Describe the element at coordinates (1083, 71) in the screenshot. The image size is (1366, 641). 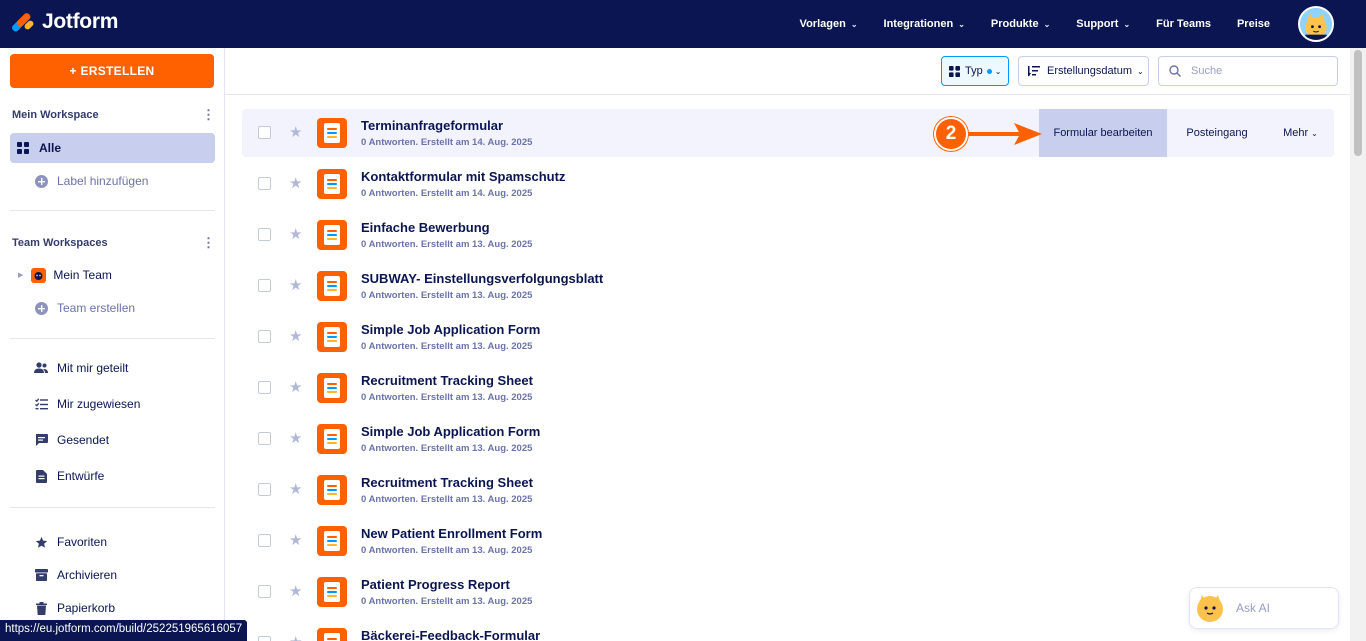
I see `sort-button: Erstellungsdatum ⌄` at that location.